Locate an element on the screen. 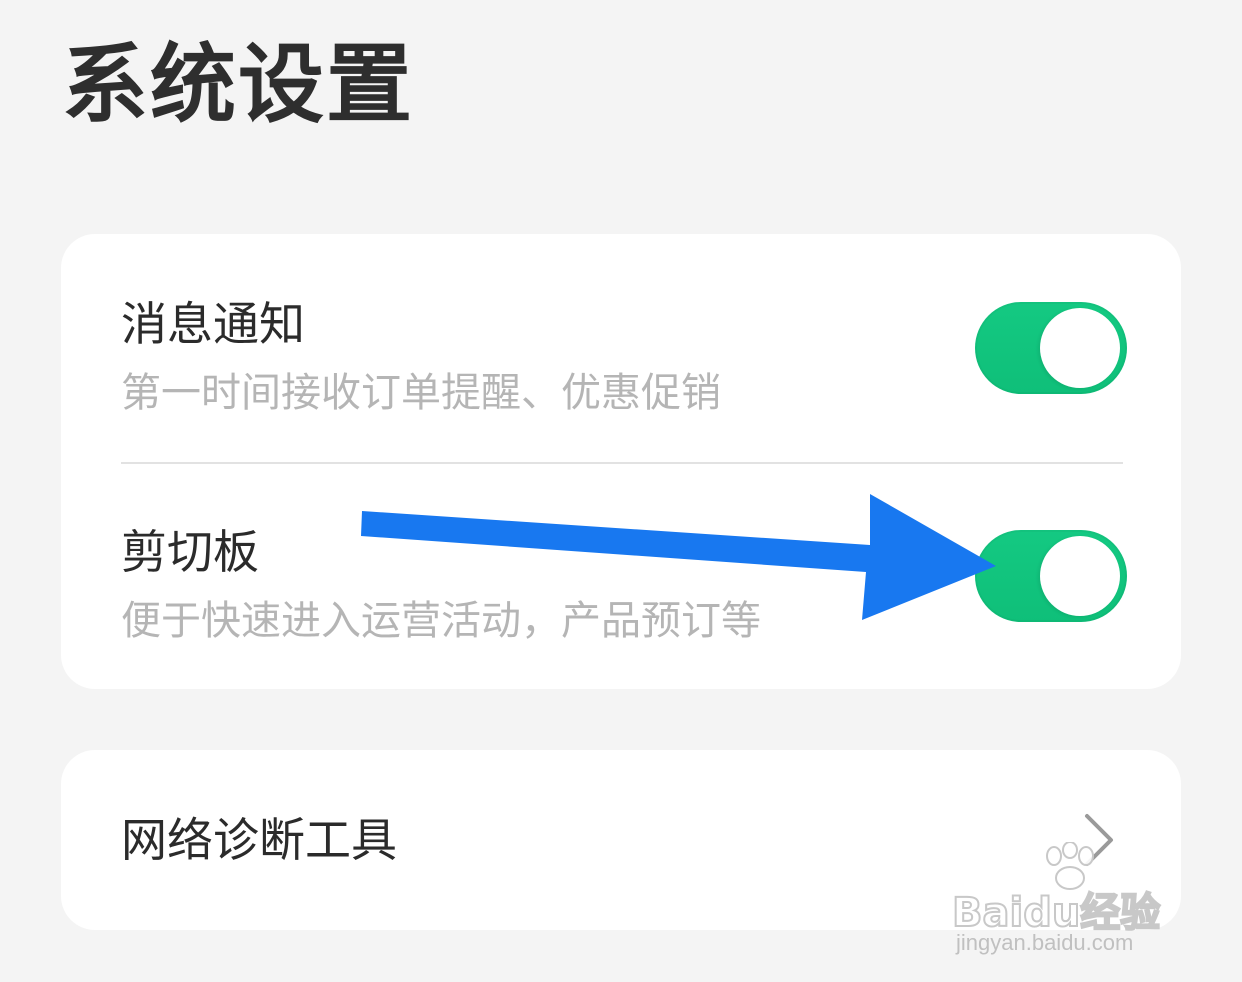 Image resolution: width=1242 pixels, height=982 pixels. setting-description: 第一时间接收订单提醒、优惠促销 is located at coordinates (421, 393).